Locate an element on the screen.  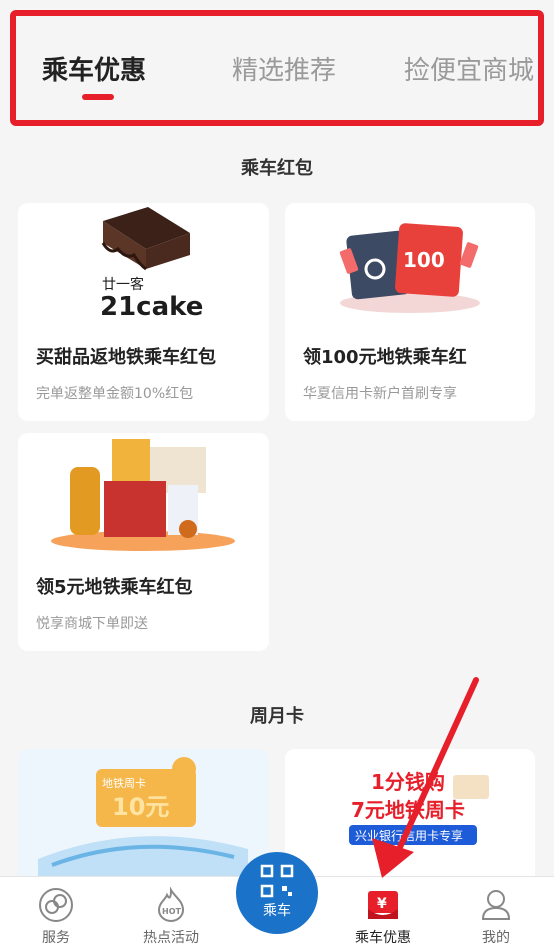
nav-hot-activity: HOT 热点活动 is located at coordinates (171, 914).